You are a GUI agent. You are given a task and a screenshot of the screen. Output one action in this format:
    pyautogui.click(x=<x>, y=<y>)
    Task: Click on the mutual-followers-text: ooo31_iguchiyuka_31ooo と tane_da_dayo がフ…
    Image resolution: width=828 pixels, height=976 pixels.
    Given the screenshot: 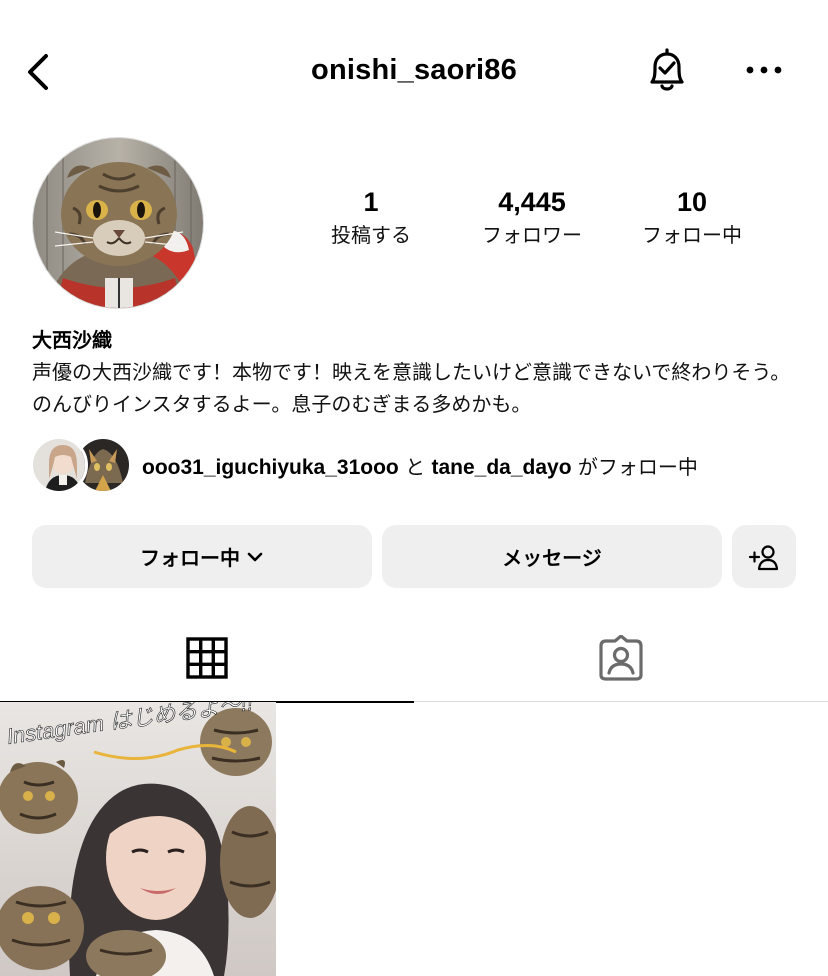 What is the action you would take?
    pyautogui.click(x=420, y=465)
    